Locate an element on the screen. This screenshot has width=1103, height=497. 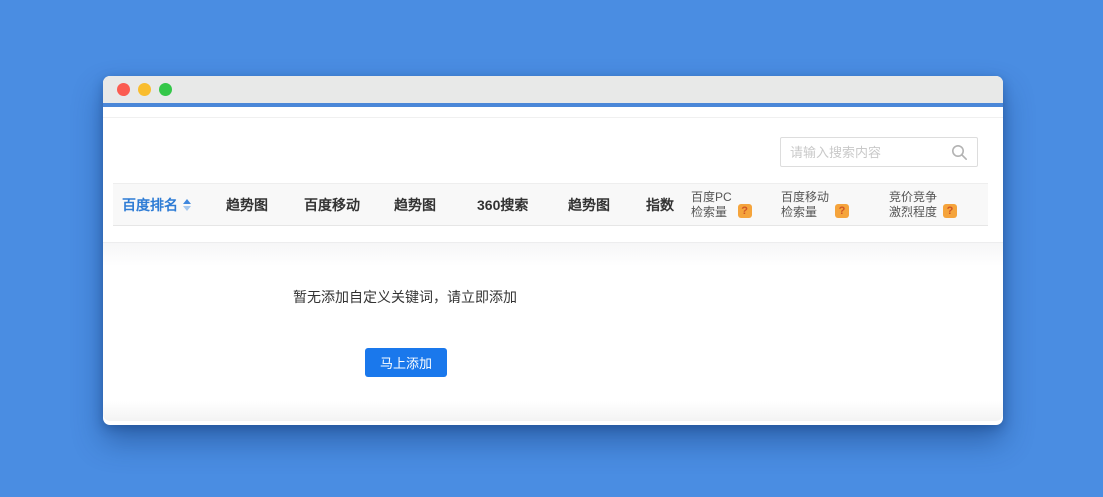
close-button is located at coordinates (123, 89).